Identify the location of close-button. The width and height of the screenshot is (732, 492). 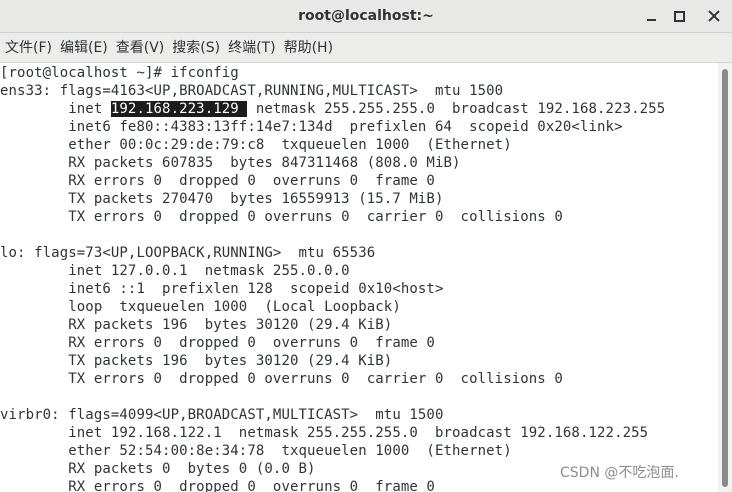
(714, 16).